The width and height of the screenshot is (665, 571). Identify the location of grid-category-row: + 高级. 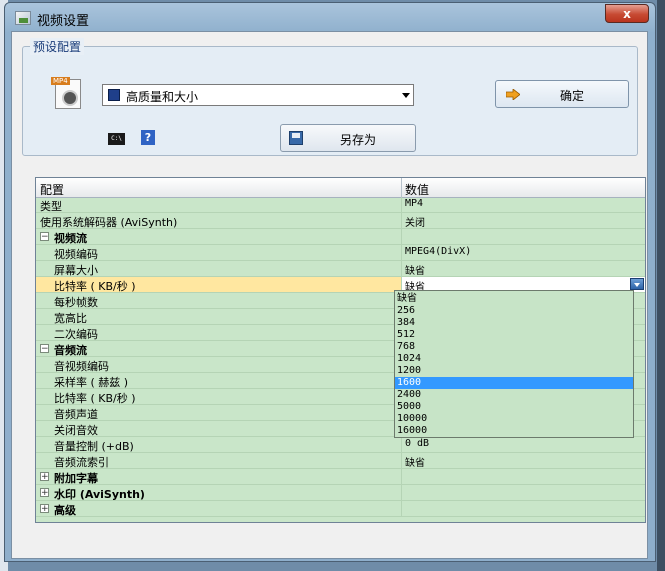
(340, 509).